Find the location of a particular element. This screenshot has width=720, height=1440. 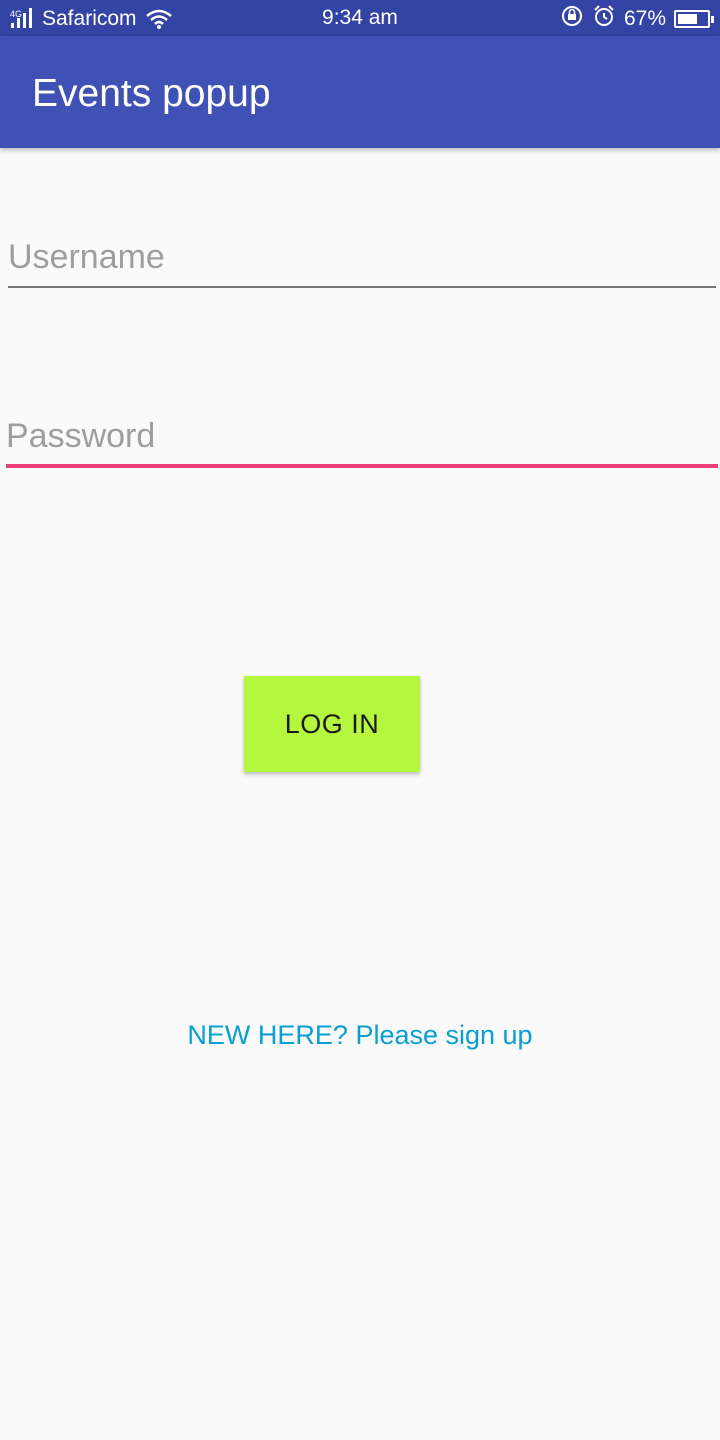

username-field is located at coordinates (362, 258).